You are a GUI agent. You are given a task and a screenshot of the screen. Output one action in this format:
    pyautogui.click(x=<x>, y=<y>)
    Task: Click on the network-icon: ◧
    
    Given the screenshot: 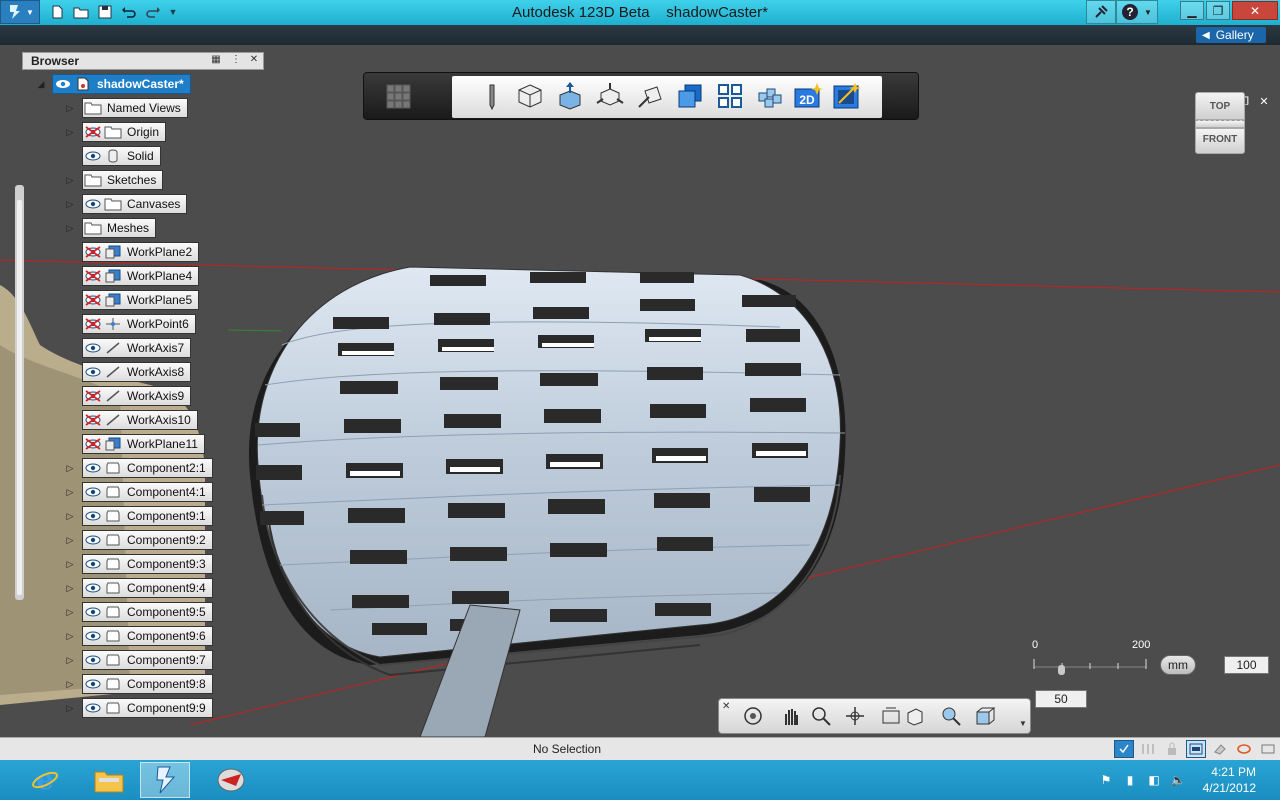 What is the action you would take?
    pyautogui.click(x=1154, y=780)
    